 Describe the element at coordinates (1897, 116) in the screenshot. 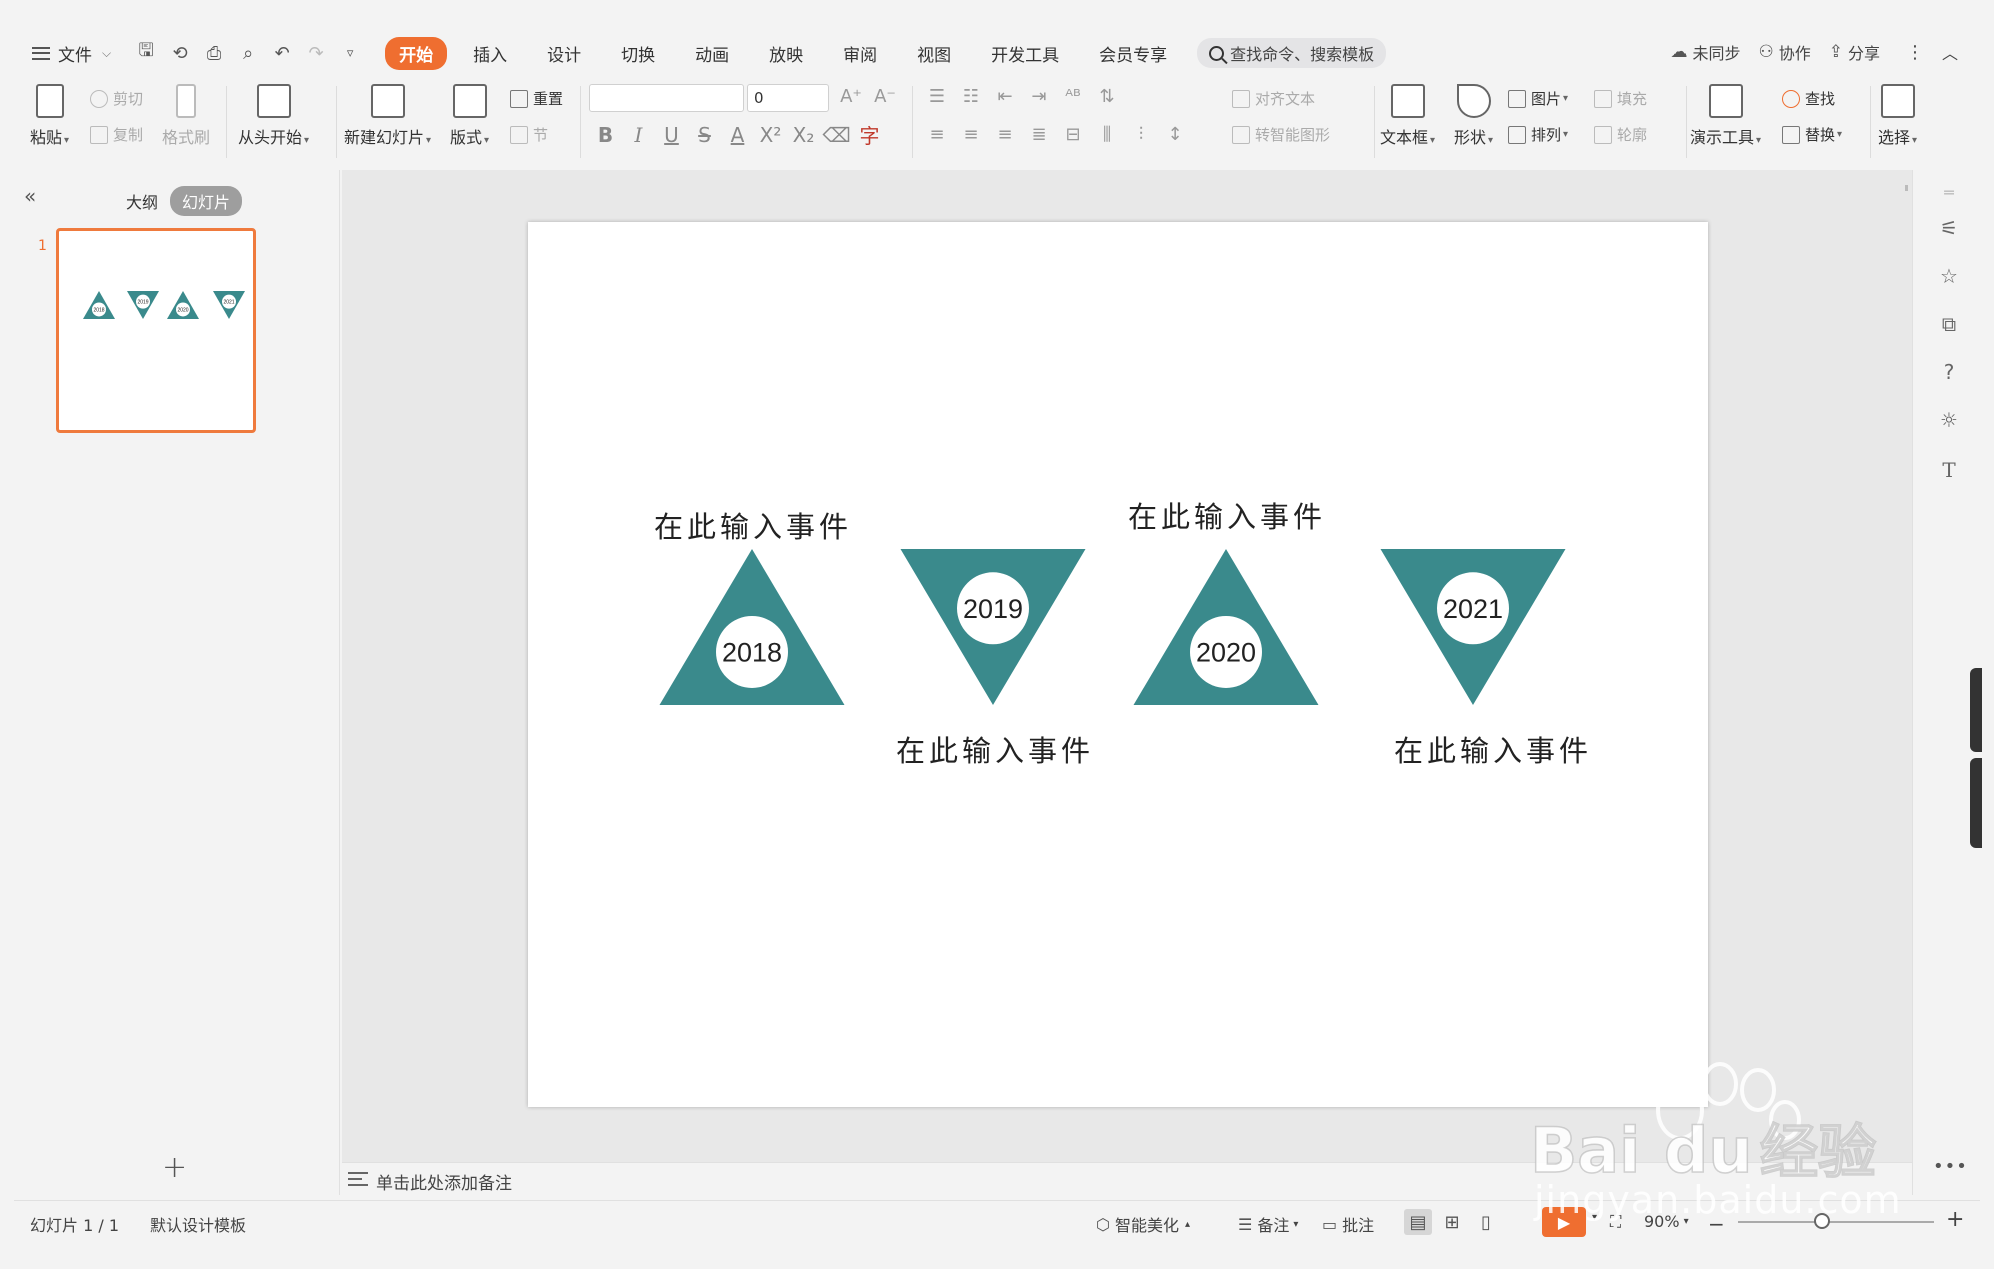

I see `select-button: 选择 ▾` at that location.